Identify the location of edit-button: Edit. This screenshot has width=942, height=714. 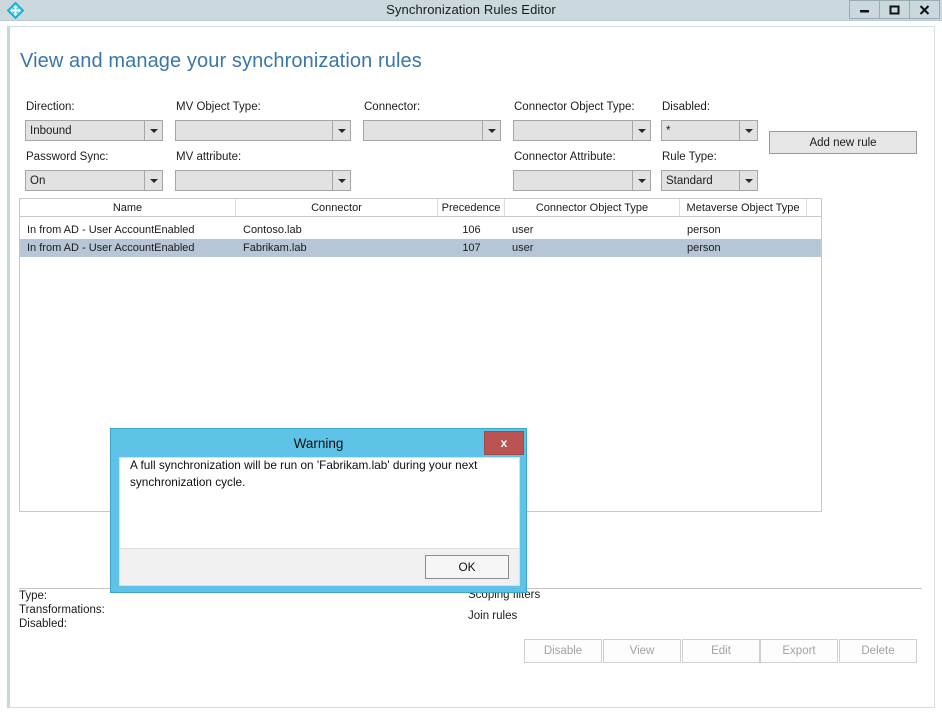
(721, 651).